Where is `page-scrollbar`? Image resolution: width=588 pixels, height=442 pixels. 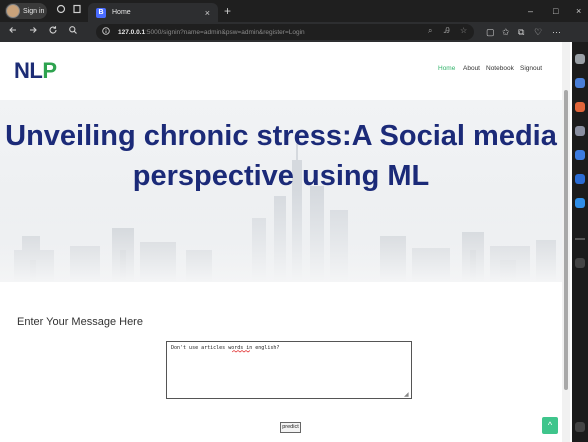 page-scrollbar is located at coordinates (566, 242).